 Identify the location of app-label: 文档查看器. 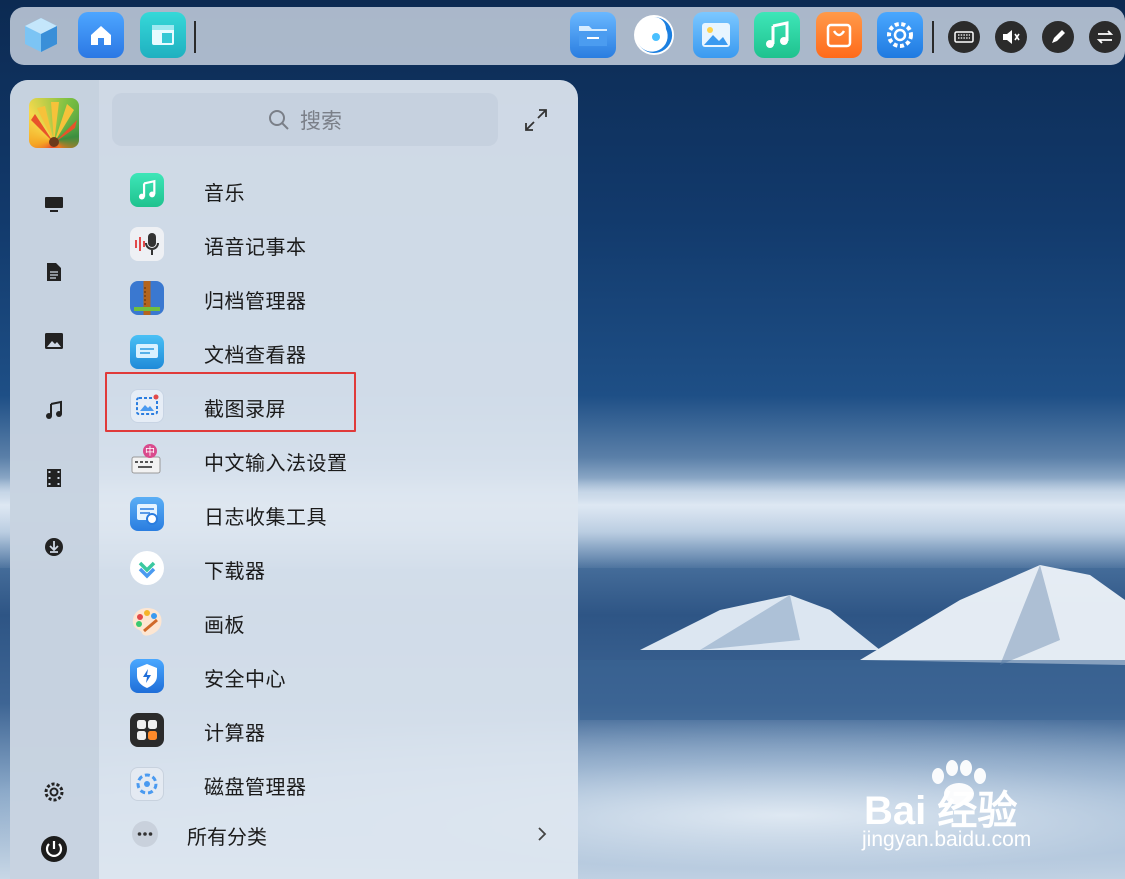
(255, 355).